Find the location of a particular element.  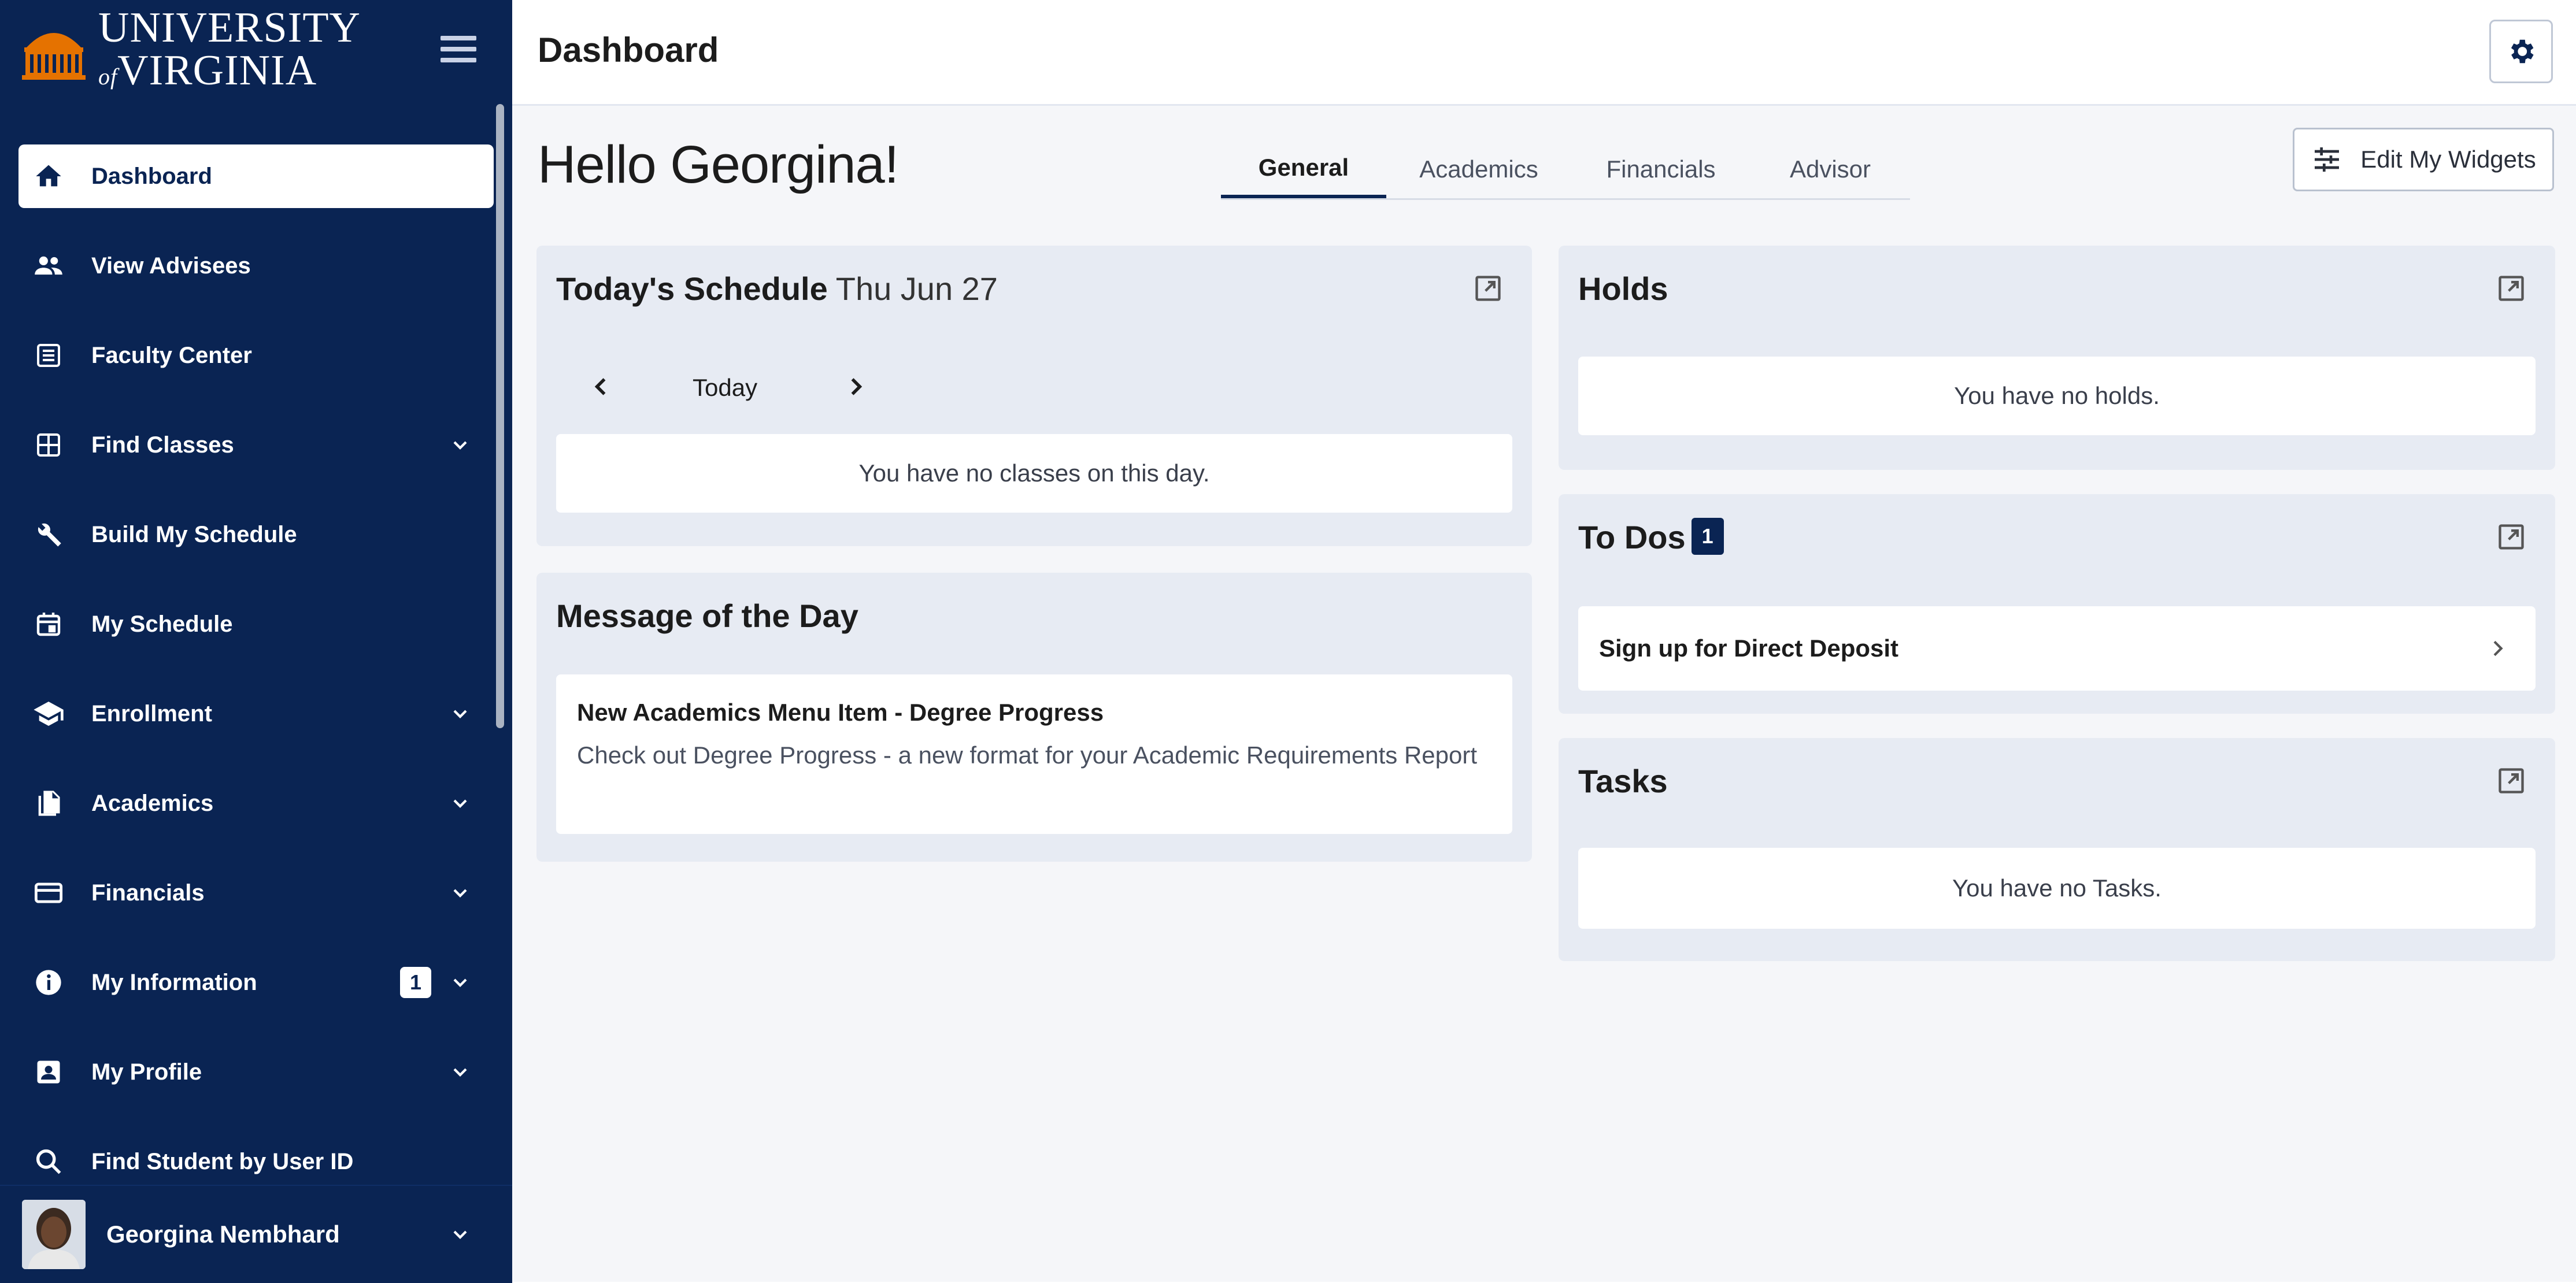

sidebar-item-label: Find Student by User ID is located at coordinates (222, 1161).